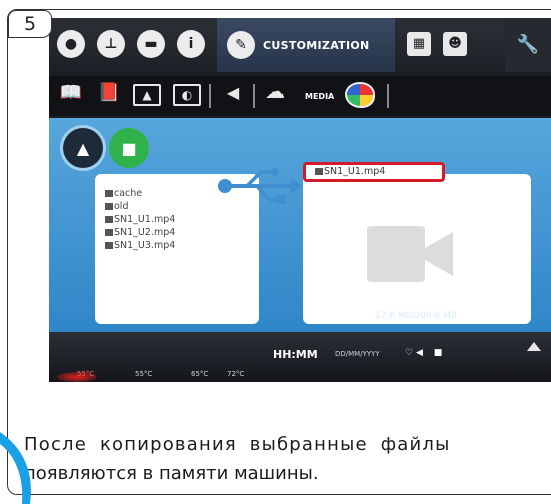 Image resolution: width=551 pixels, height=504 pixels. I want to click on mountain-image-icon: ▲, so click(83, 148).